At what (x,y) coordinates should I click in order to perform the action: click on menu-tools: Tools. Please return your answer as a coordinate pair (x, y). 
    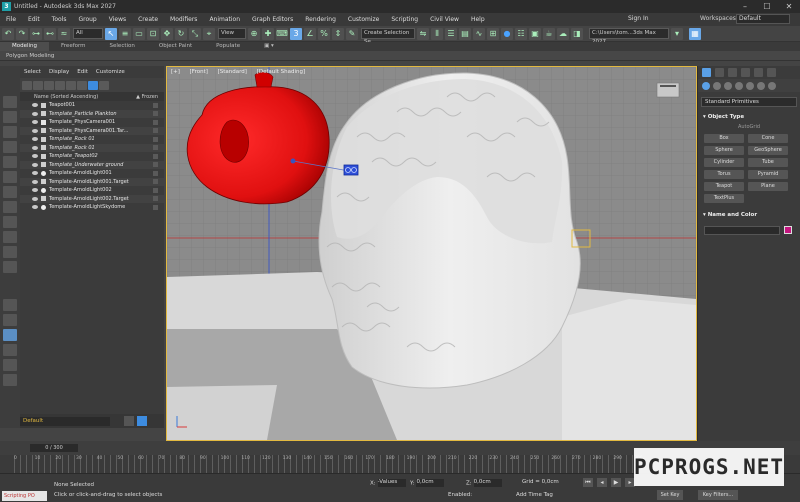
    Looking at the image, I should click on (59, 19).